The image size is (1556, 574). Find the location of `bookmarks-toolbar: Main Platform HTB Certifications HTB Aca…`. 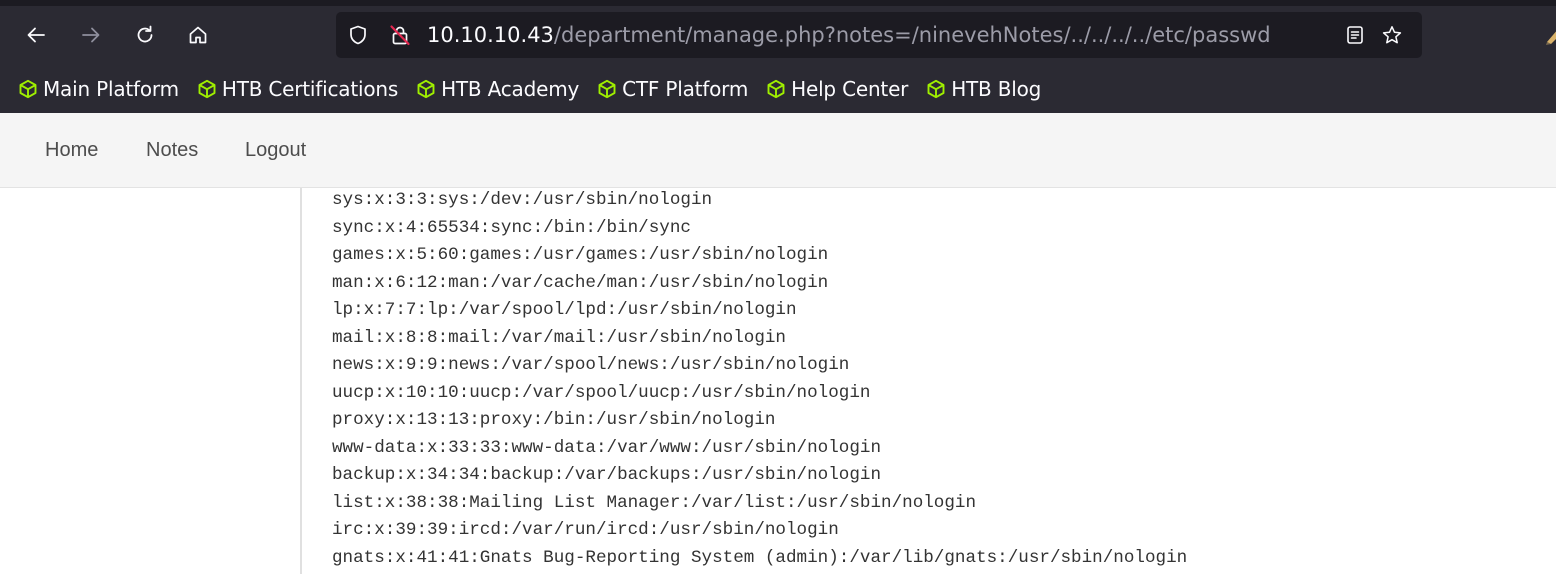

bookmarks-toolbar: Main Platform HTB Certifications HTB Aca… is located at coordinates (778, 89).